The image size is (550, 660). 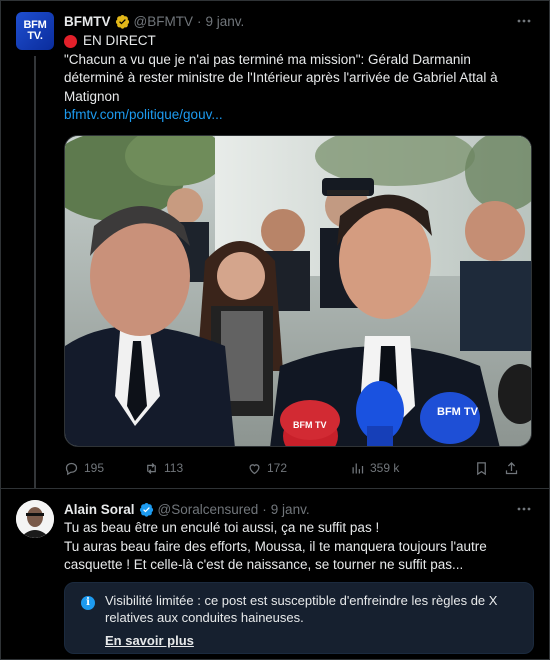 What do you see at coordinates (481, 468) in the screenshot?
I see `bookmark-icon` at bounding box center [481, 468].